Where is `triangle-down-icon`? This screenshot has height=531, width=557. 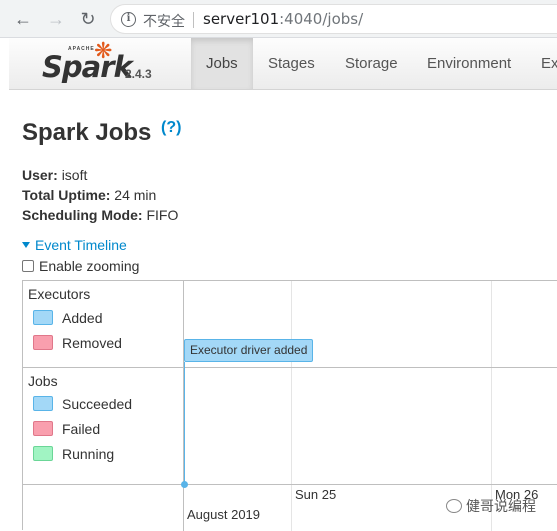 triangle-down-icon is located at coordinates (26, 245).